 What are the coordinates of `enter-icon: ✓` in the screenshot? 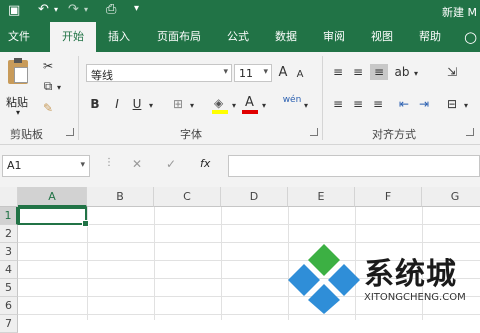 It's located at (171, 164).